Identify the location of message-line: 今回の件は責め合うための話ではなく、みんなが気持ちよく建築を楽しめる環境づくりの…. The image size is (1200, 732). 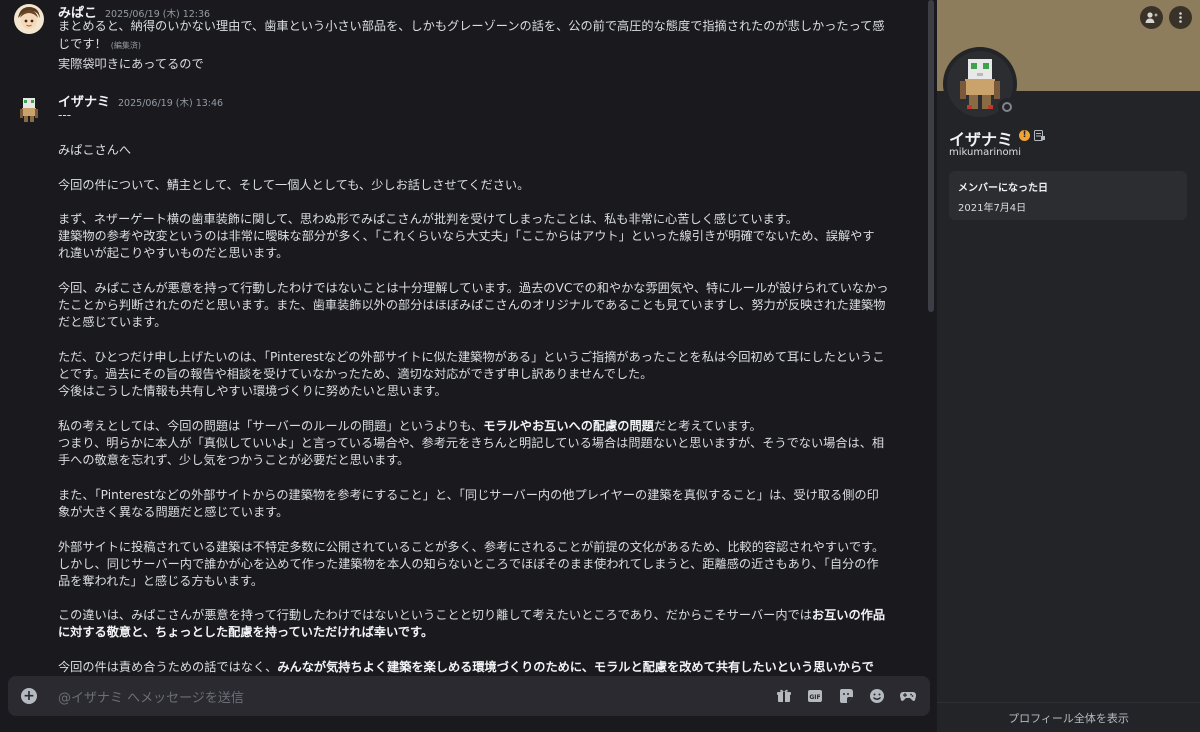
(483, 667).